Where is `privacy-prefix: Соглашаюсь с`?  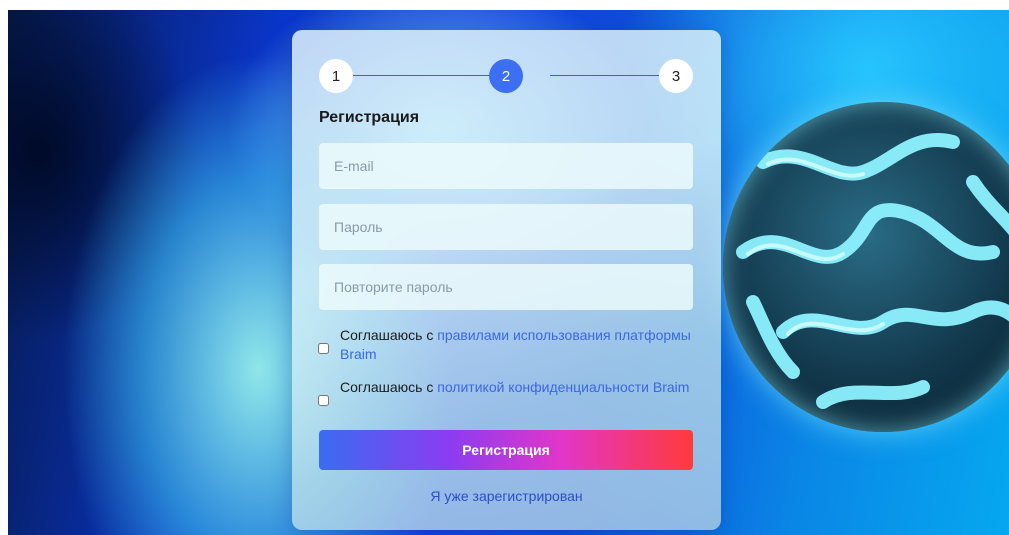 privacy-prefix: Соглашаюсь с is located at coordinates (389, 387).